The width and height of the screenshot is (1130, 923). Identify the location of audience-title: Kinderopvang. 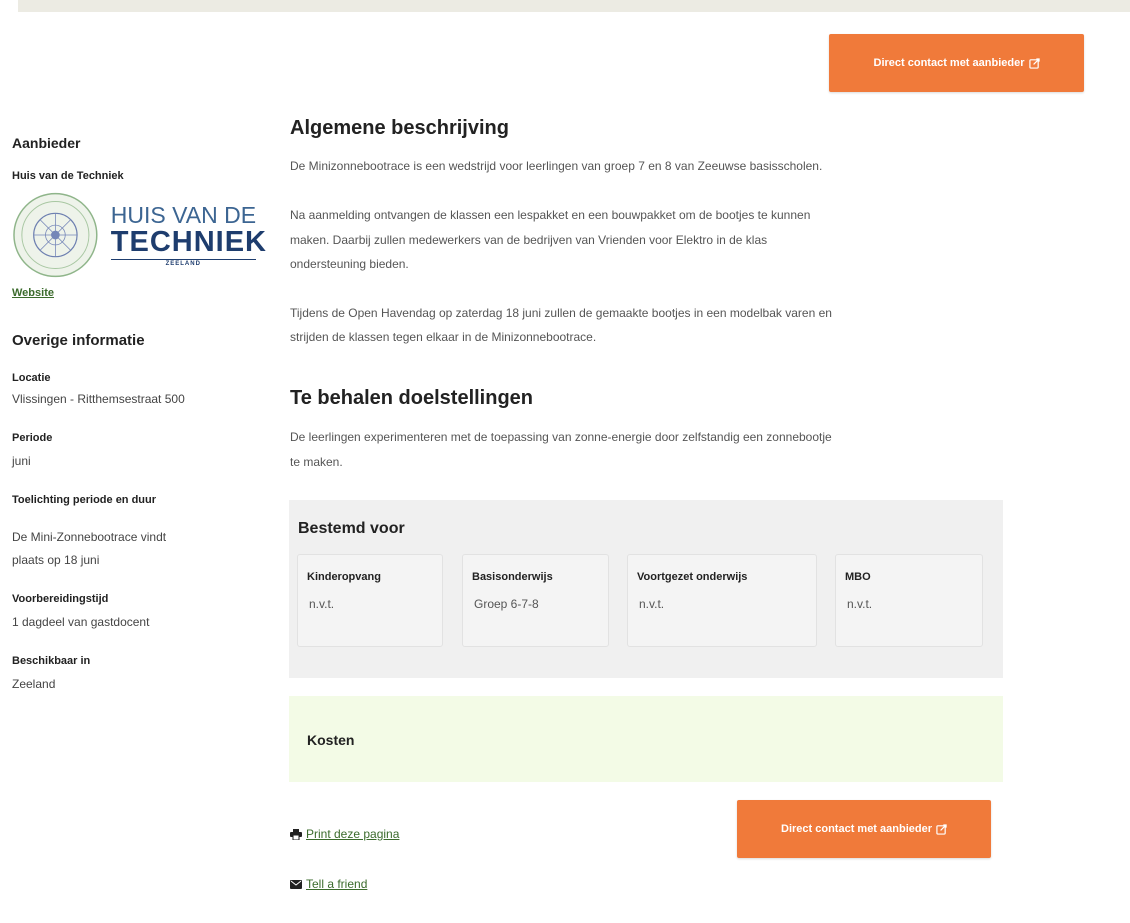
(344, 577).